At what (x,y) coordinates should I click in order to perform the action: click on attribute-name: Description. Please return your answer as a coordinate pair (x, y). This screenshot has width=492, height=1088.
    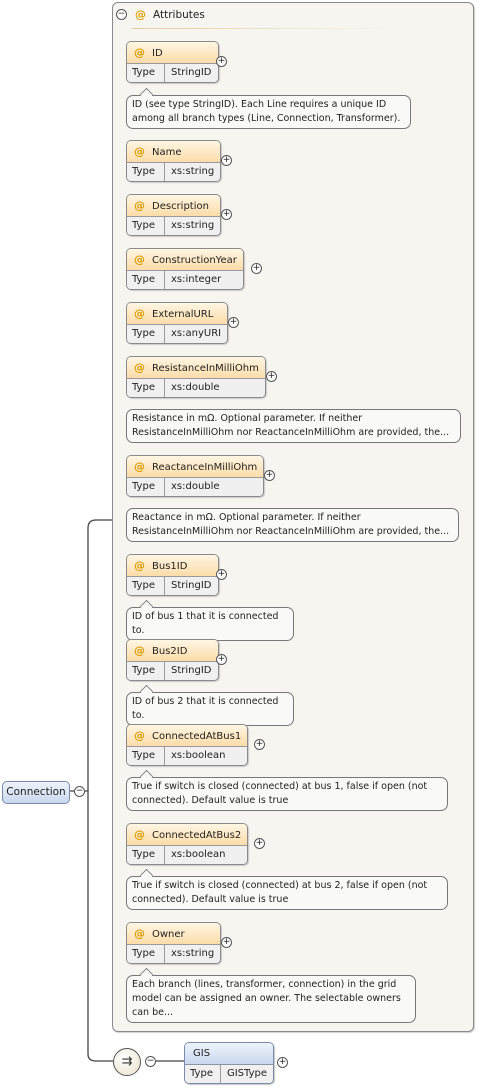
    Looking at the image, I should click on (180, 206).